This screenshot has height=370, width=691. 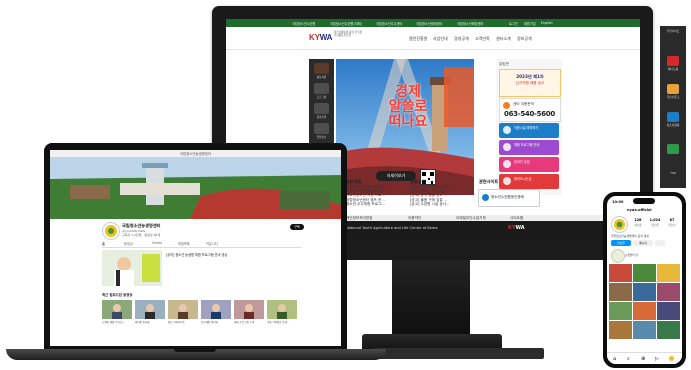 What do you see at coordinates (529, 147) in the screenshot?
I see `quick-button: 체험 프로그램 안내` at bounding box center [529, 147].